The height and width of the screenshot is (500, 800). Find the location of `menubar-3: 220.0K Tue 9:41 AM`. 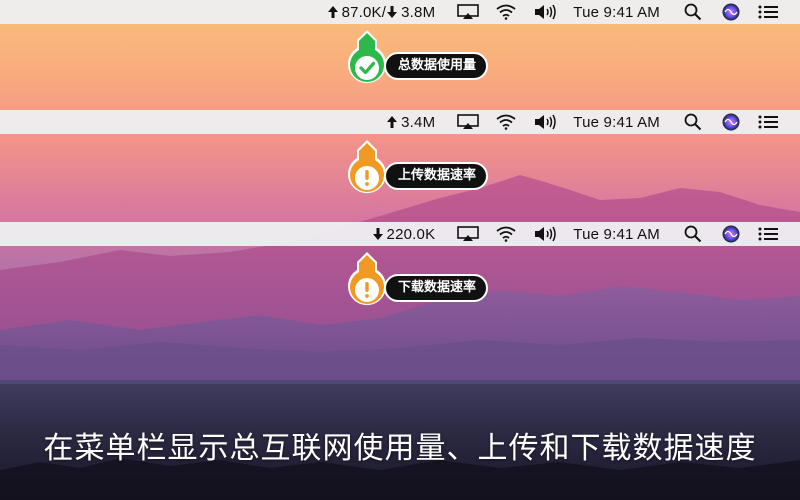

menubar-3: 220.0K Tue 9:41 AM is located at coordinates (400, 234).